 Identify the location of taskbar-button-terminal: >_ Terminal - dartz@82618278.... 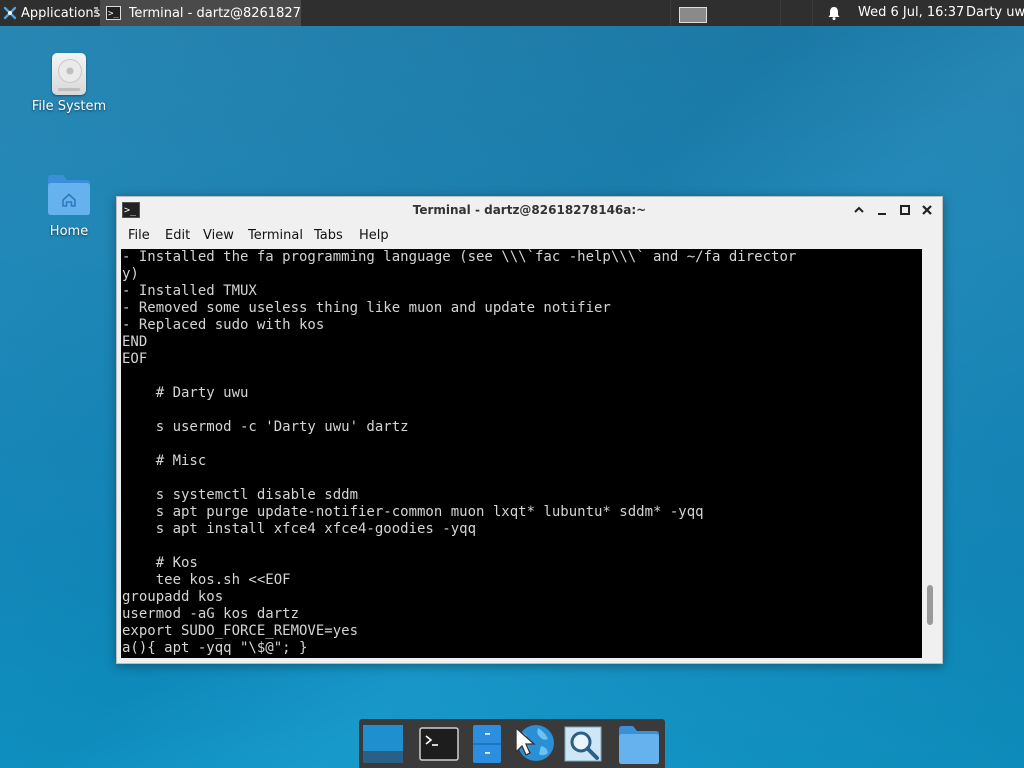
(200, 13).